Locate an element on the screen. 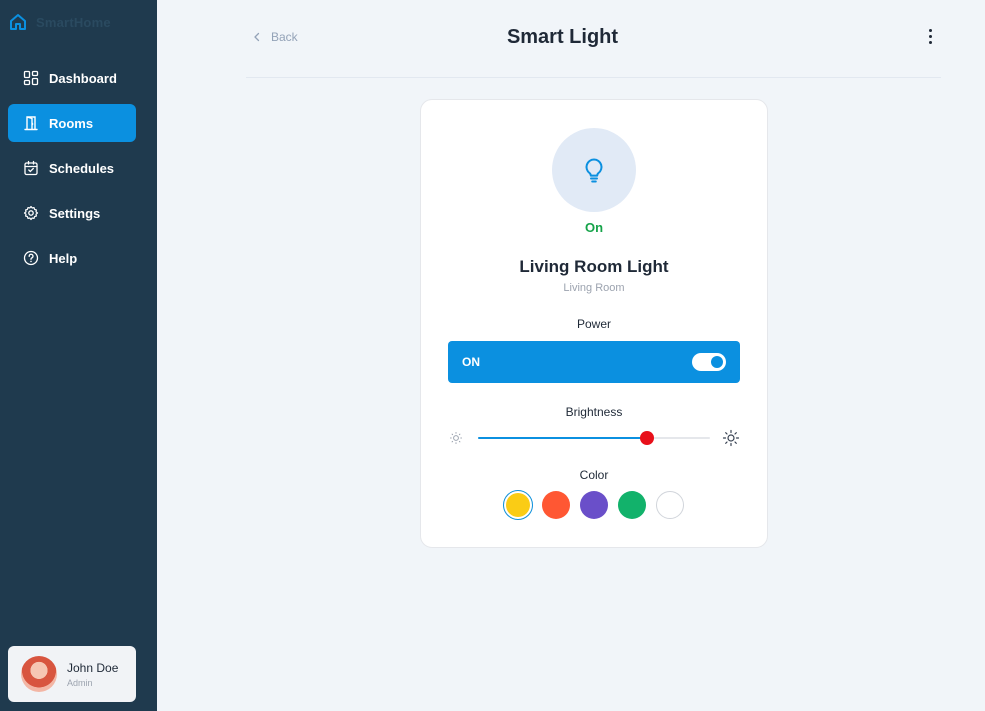  user-card: John Doe Admin is located at coordinates (72, 674).